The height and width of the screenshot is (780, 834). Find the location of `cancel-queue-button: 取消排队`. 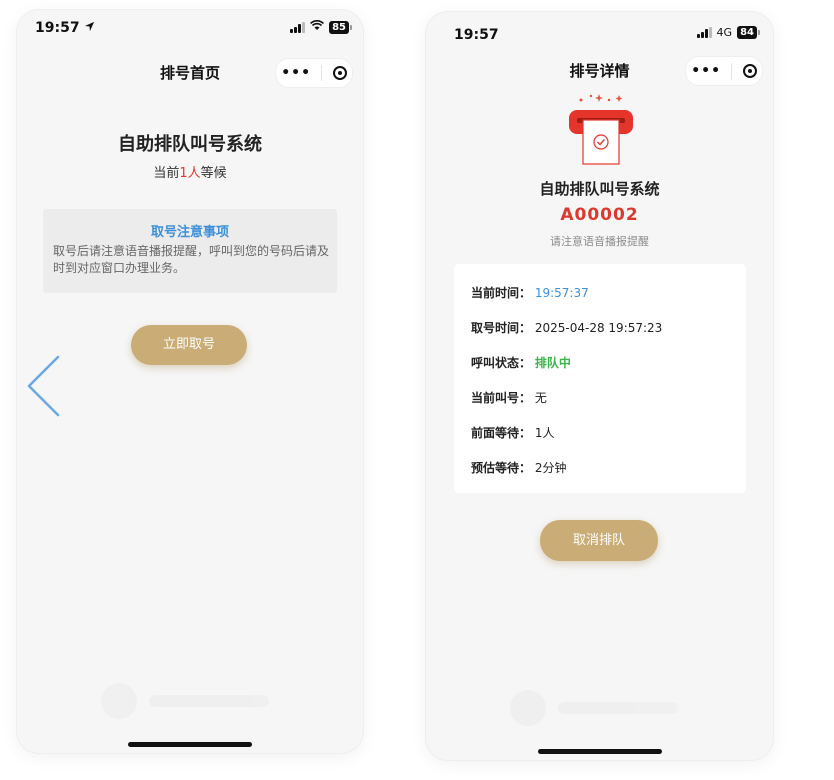

cancel-queue-button: 取消排队 is located at coordinates (599, 540).